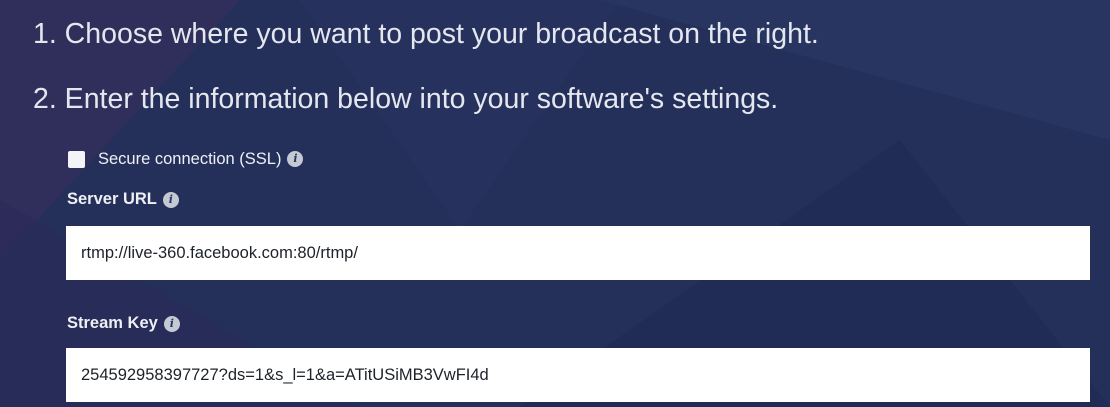 This screenshot has width=1110, height=407. What do you see at coordinates (190, 158) in the screenshot?
I see `ssl-label: Secure connection (SSL)` at bounding box center [190, 158].